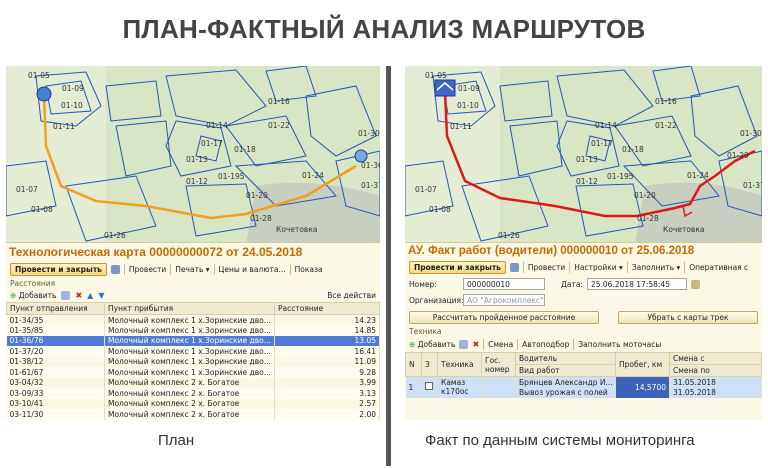 The width and height of the screenshot is (768, 468). I want to click on remove-track-button: Убрать с карты трек, so click(688, 317).